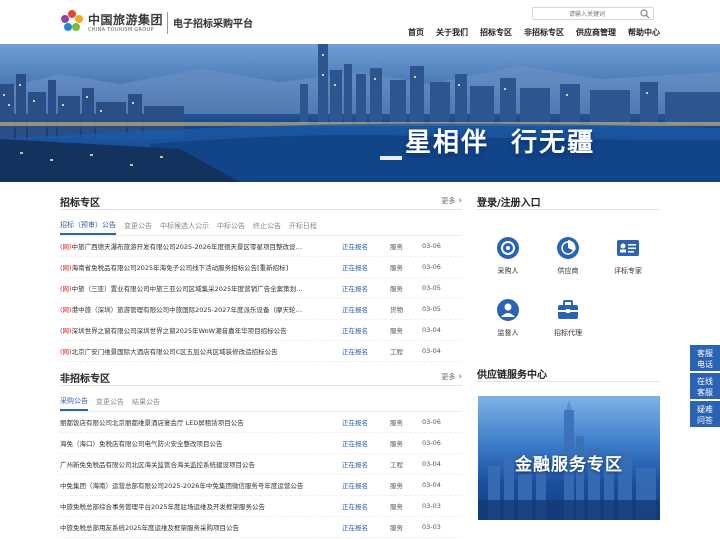 The image size is (720, 540). Describe the element at coordinates (267, 226) in the screenshot. I see `tab-termination: 终止公告` at that location.